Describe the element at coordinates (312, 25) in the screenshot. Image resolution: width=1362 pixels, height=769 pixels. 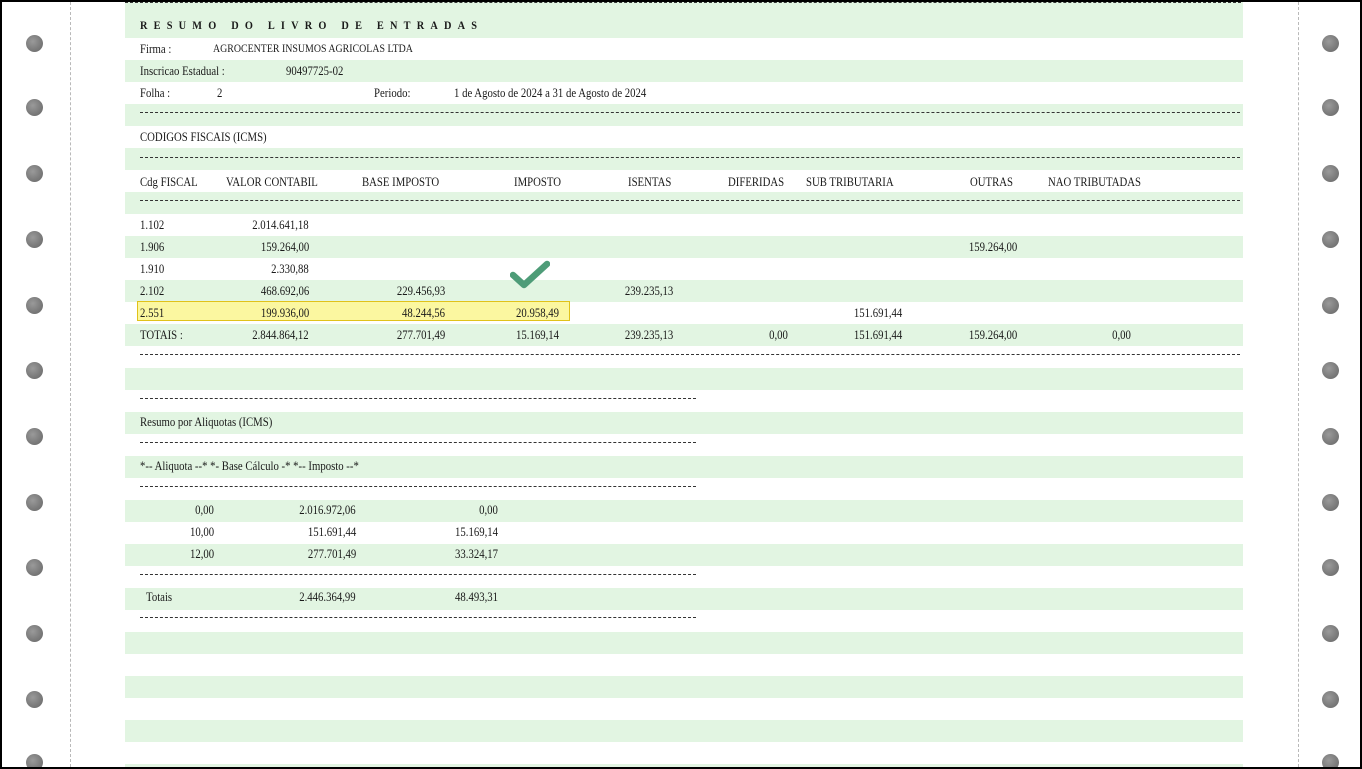
I see `report-title: RESUMO DO LIVRO DE ENTRADAS` at that location.